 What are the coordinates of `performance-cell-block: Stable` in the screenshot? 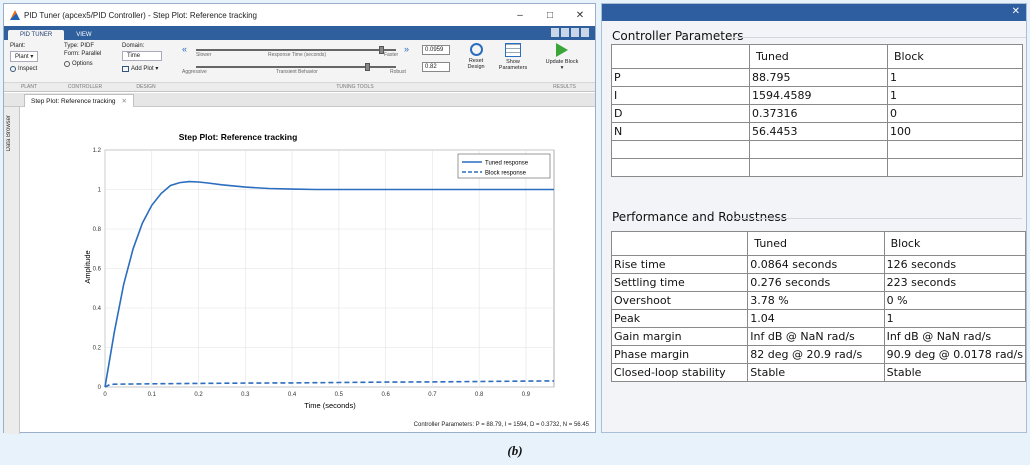 It's located at (955, 372).